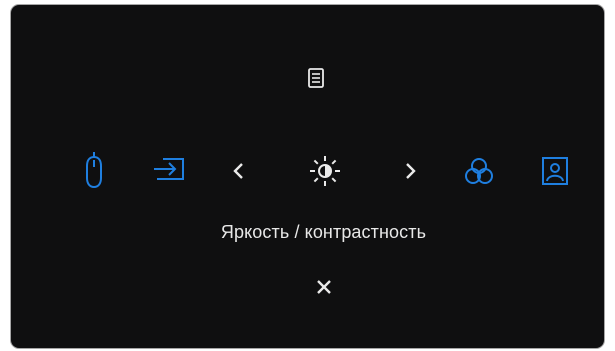 Image resolution: width=615 pixels, height=351 pixels. I want to click on chevron-left-icon, so click(239, 171).